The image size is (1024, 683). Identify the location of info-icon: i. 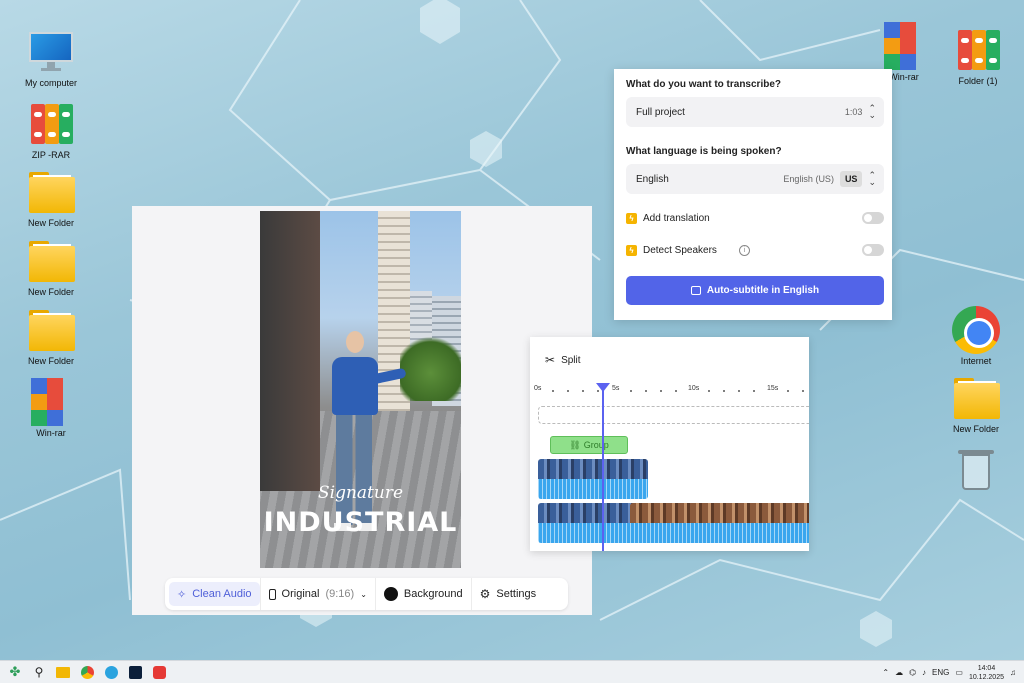
(744, 250).